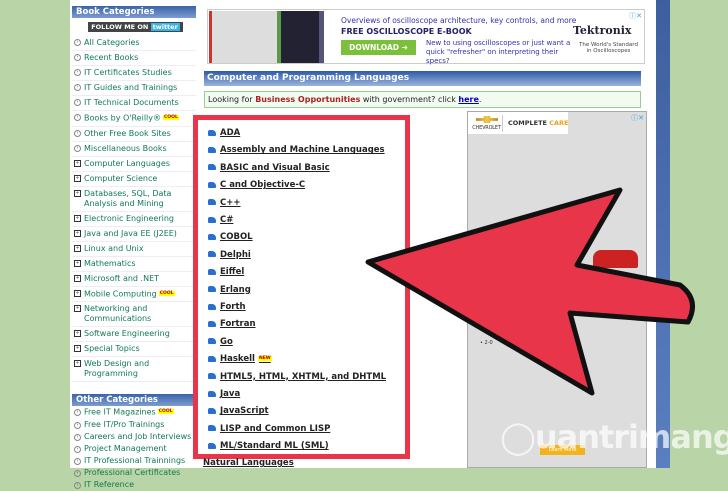  I want to click on sidebar-item-label: IT Reference, so click(109, 484).